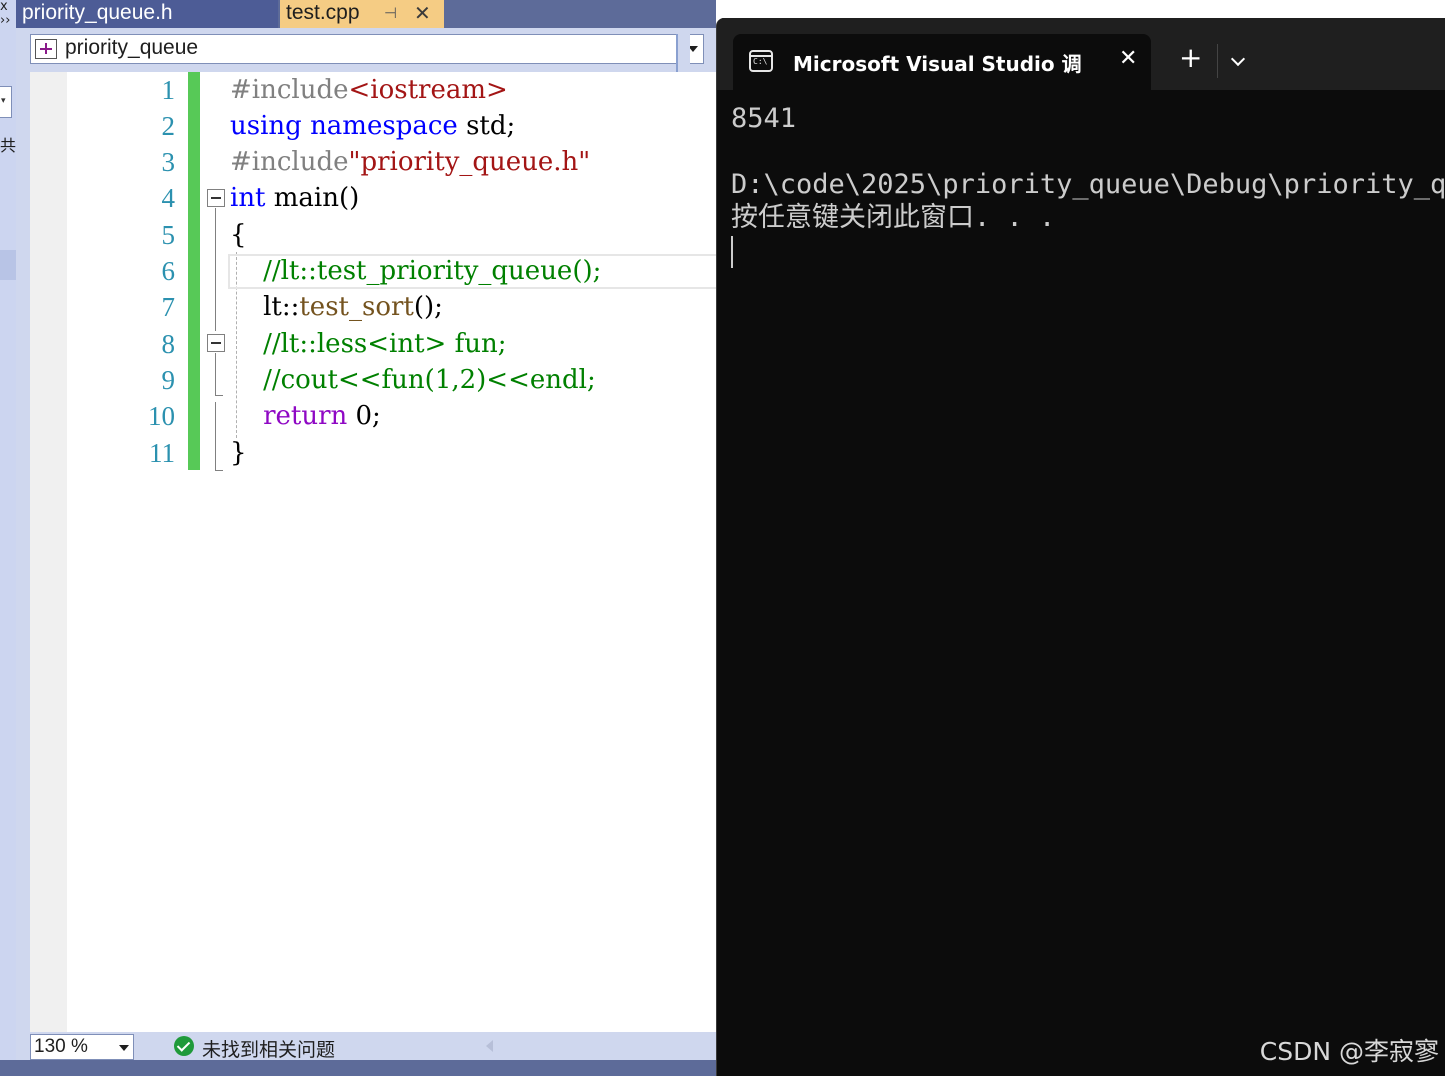  Describe the element at coordinates (97, 12) in the screenshot. I see `tab-label: priority_queue.h` at that location.